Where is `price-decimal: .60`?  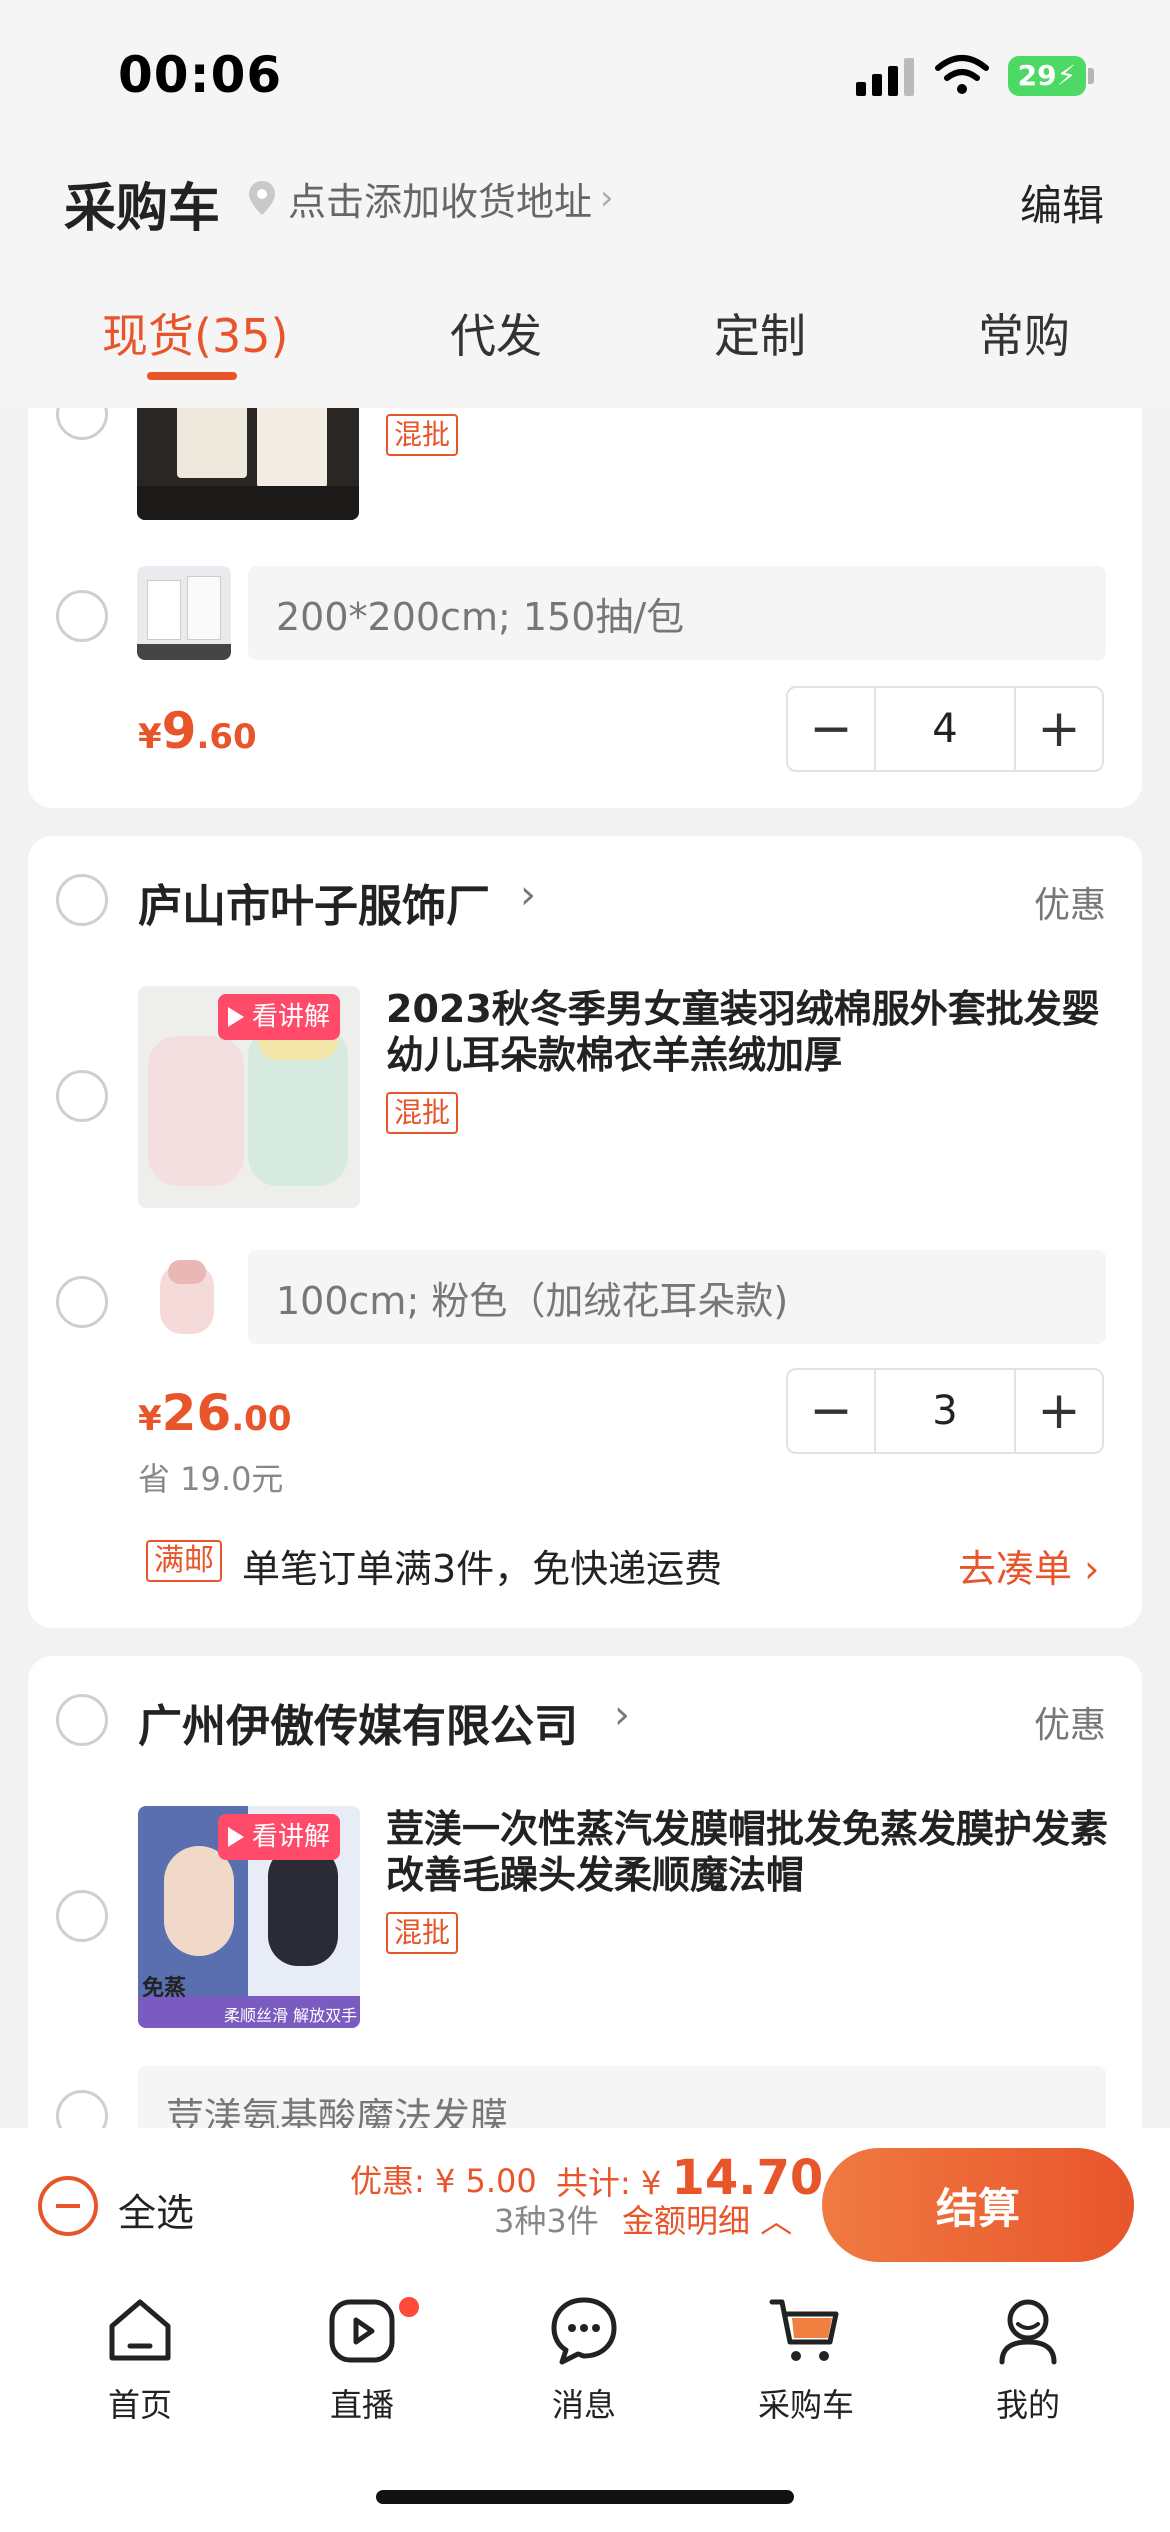 price-decimal: .60 is located at coordinates (226, 737).